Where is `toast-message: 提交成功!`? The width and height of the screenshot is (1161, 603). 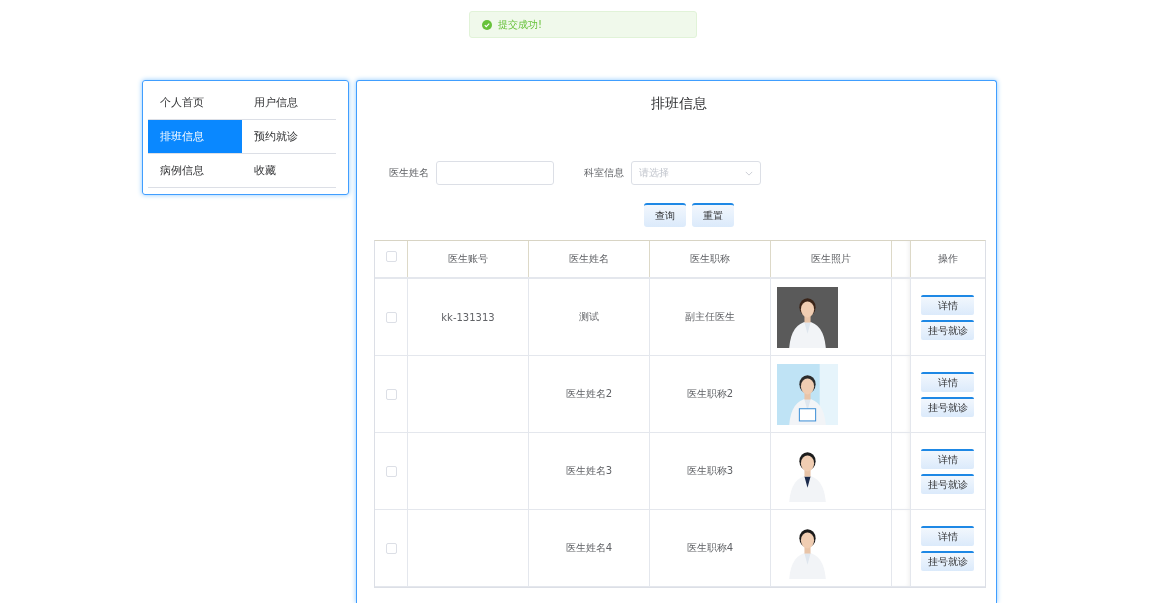 toast-message: 提交成功! is located at coordinates (520, 24).